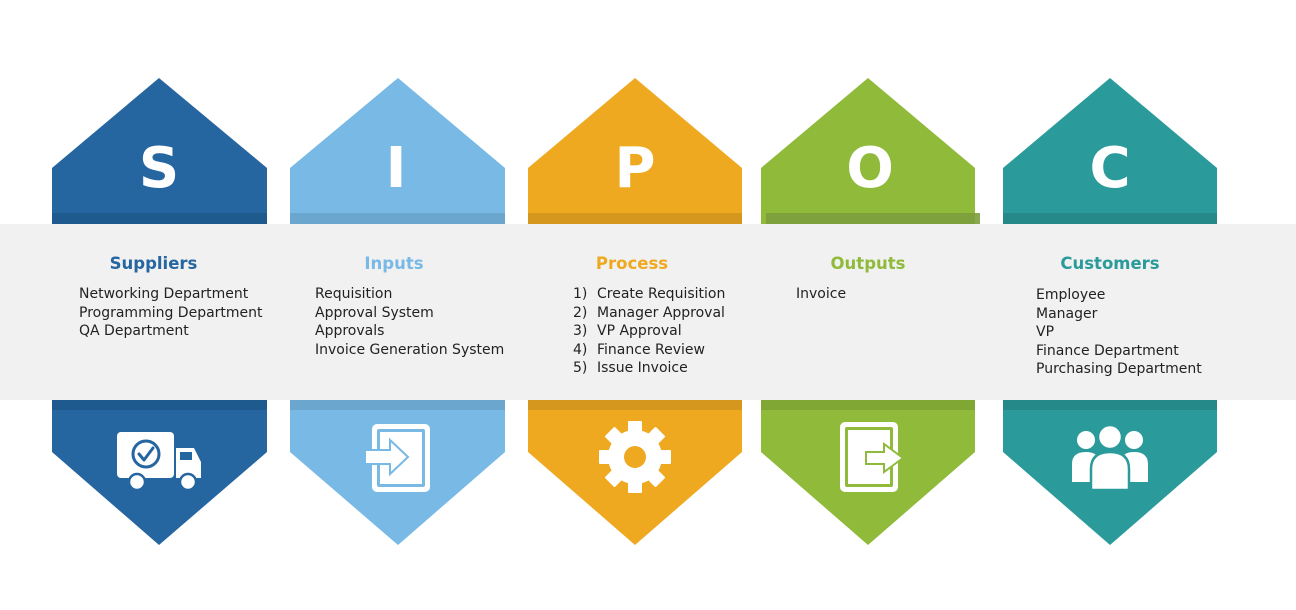 The width and height of the screenshot is (1296, 610). Describe the element at coordinates (1071, 295) in the screenshot. I see `list-item: Employee` at that location.